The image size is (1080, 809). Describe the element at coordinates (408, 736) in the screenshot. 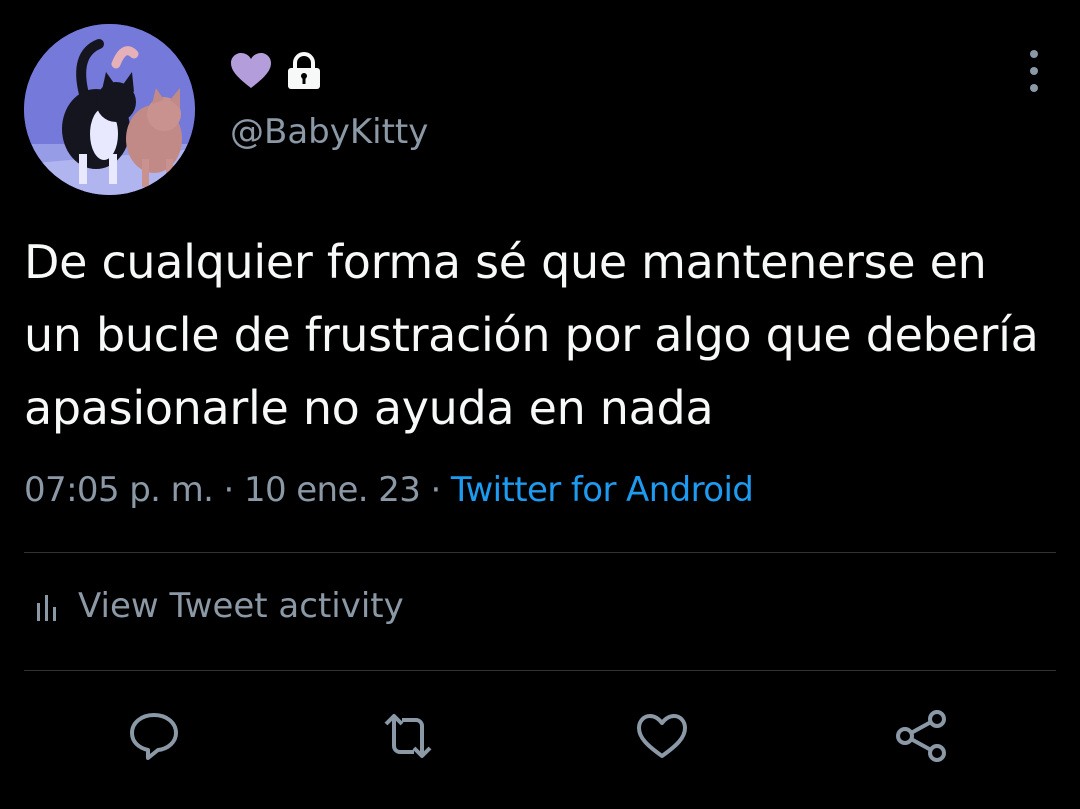

I see `retweet-icon` at that location.